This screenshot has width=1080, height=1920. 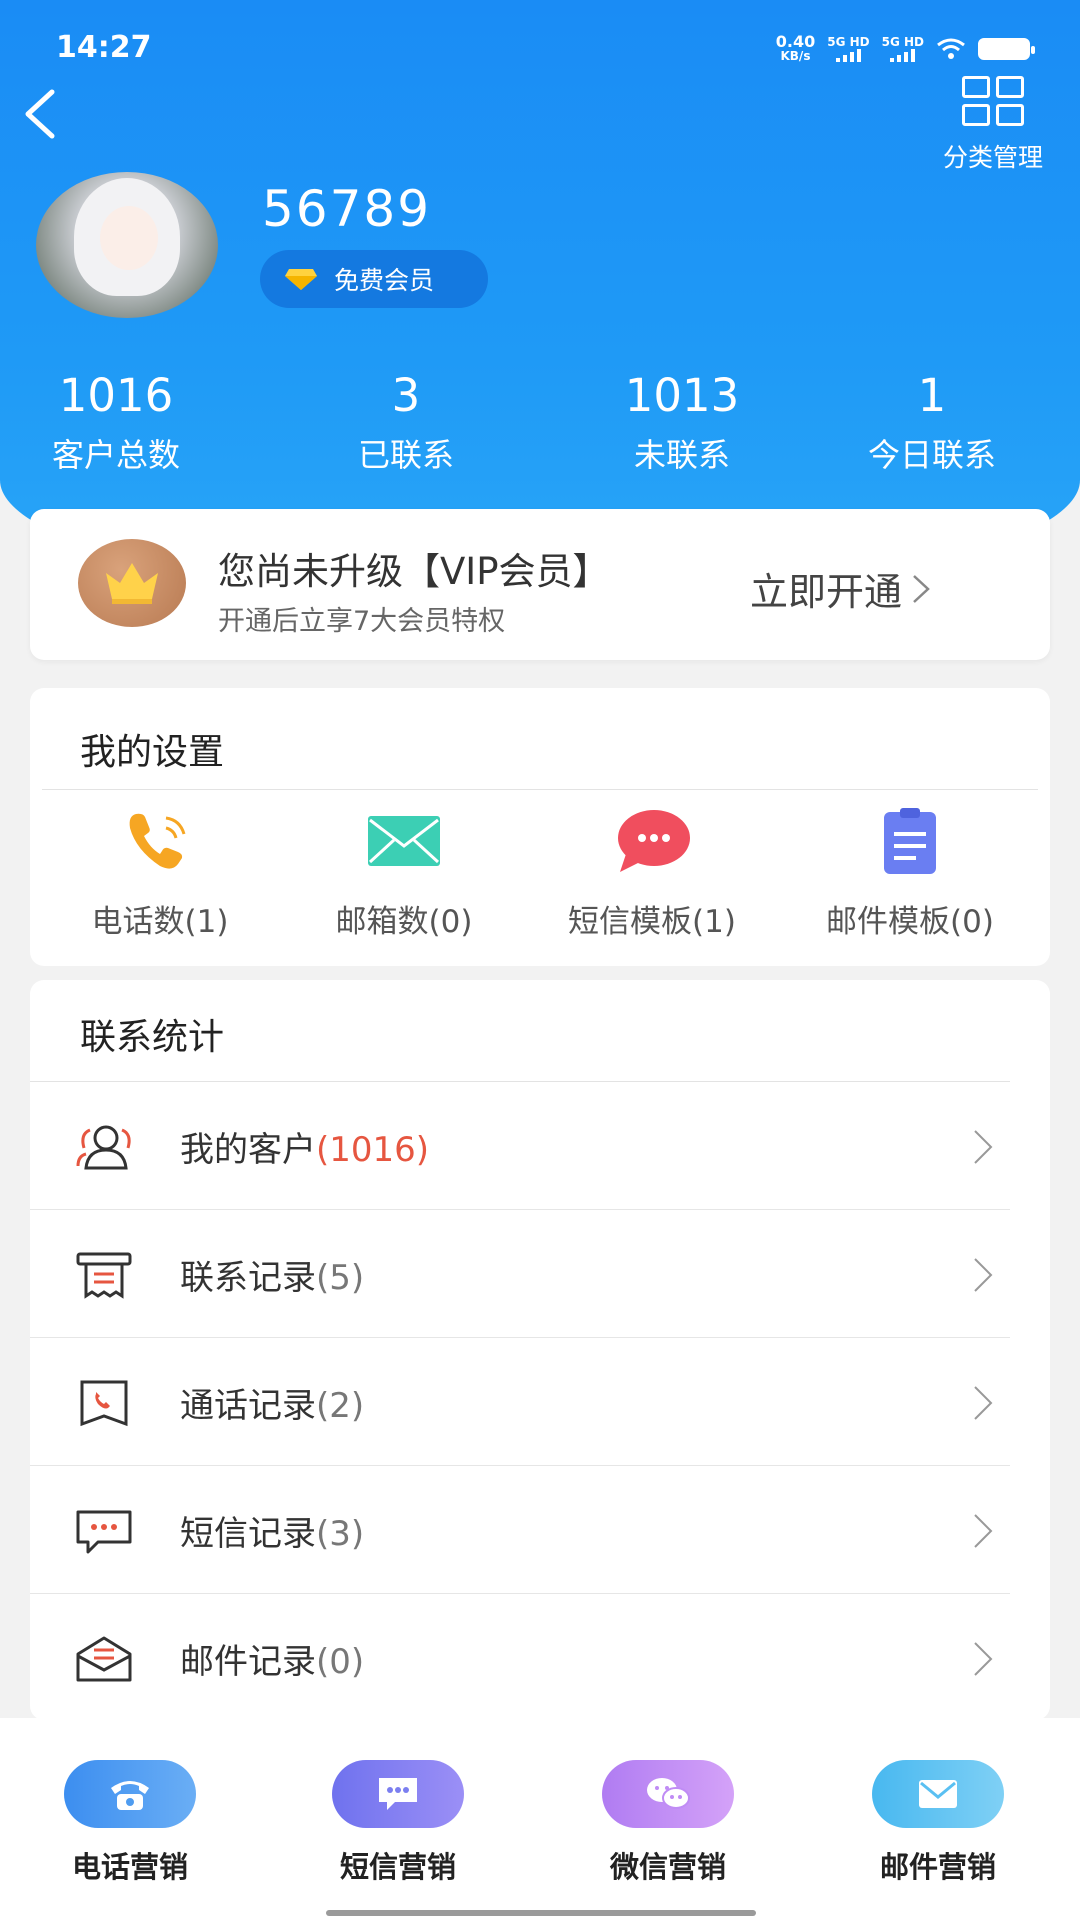 I want to click on clipboard-icon, so click(x=910, y=841).